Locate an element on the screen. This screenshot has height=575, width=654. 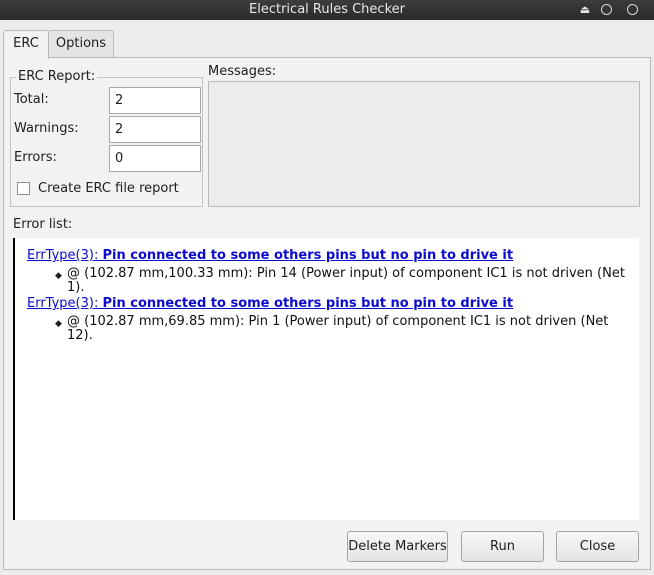
error-detail-line: 1). is located at coordinates (76, 287).